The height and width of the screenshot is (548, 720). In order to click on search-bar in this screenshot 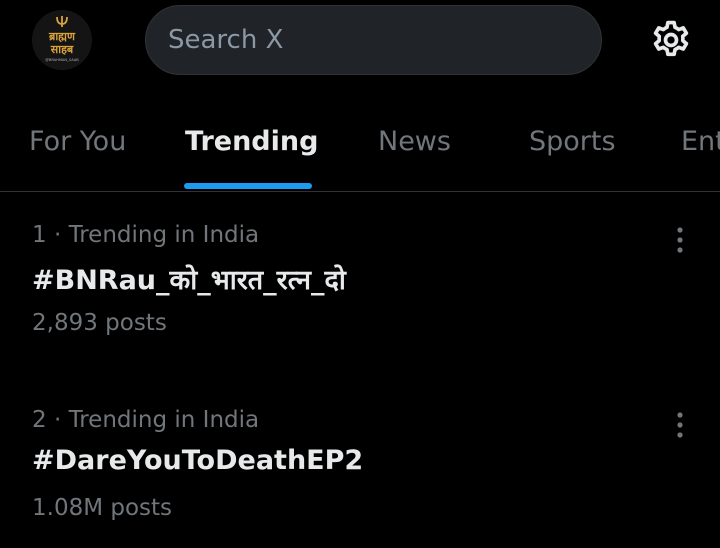, I will do `click(373, 40)`.